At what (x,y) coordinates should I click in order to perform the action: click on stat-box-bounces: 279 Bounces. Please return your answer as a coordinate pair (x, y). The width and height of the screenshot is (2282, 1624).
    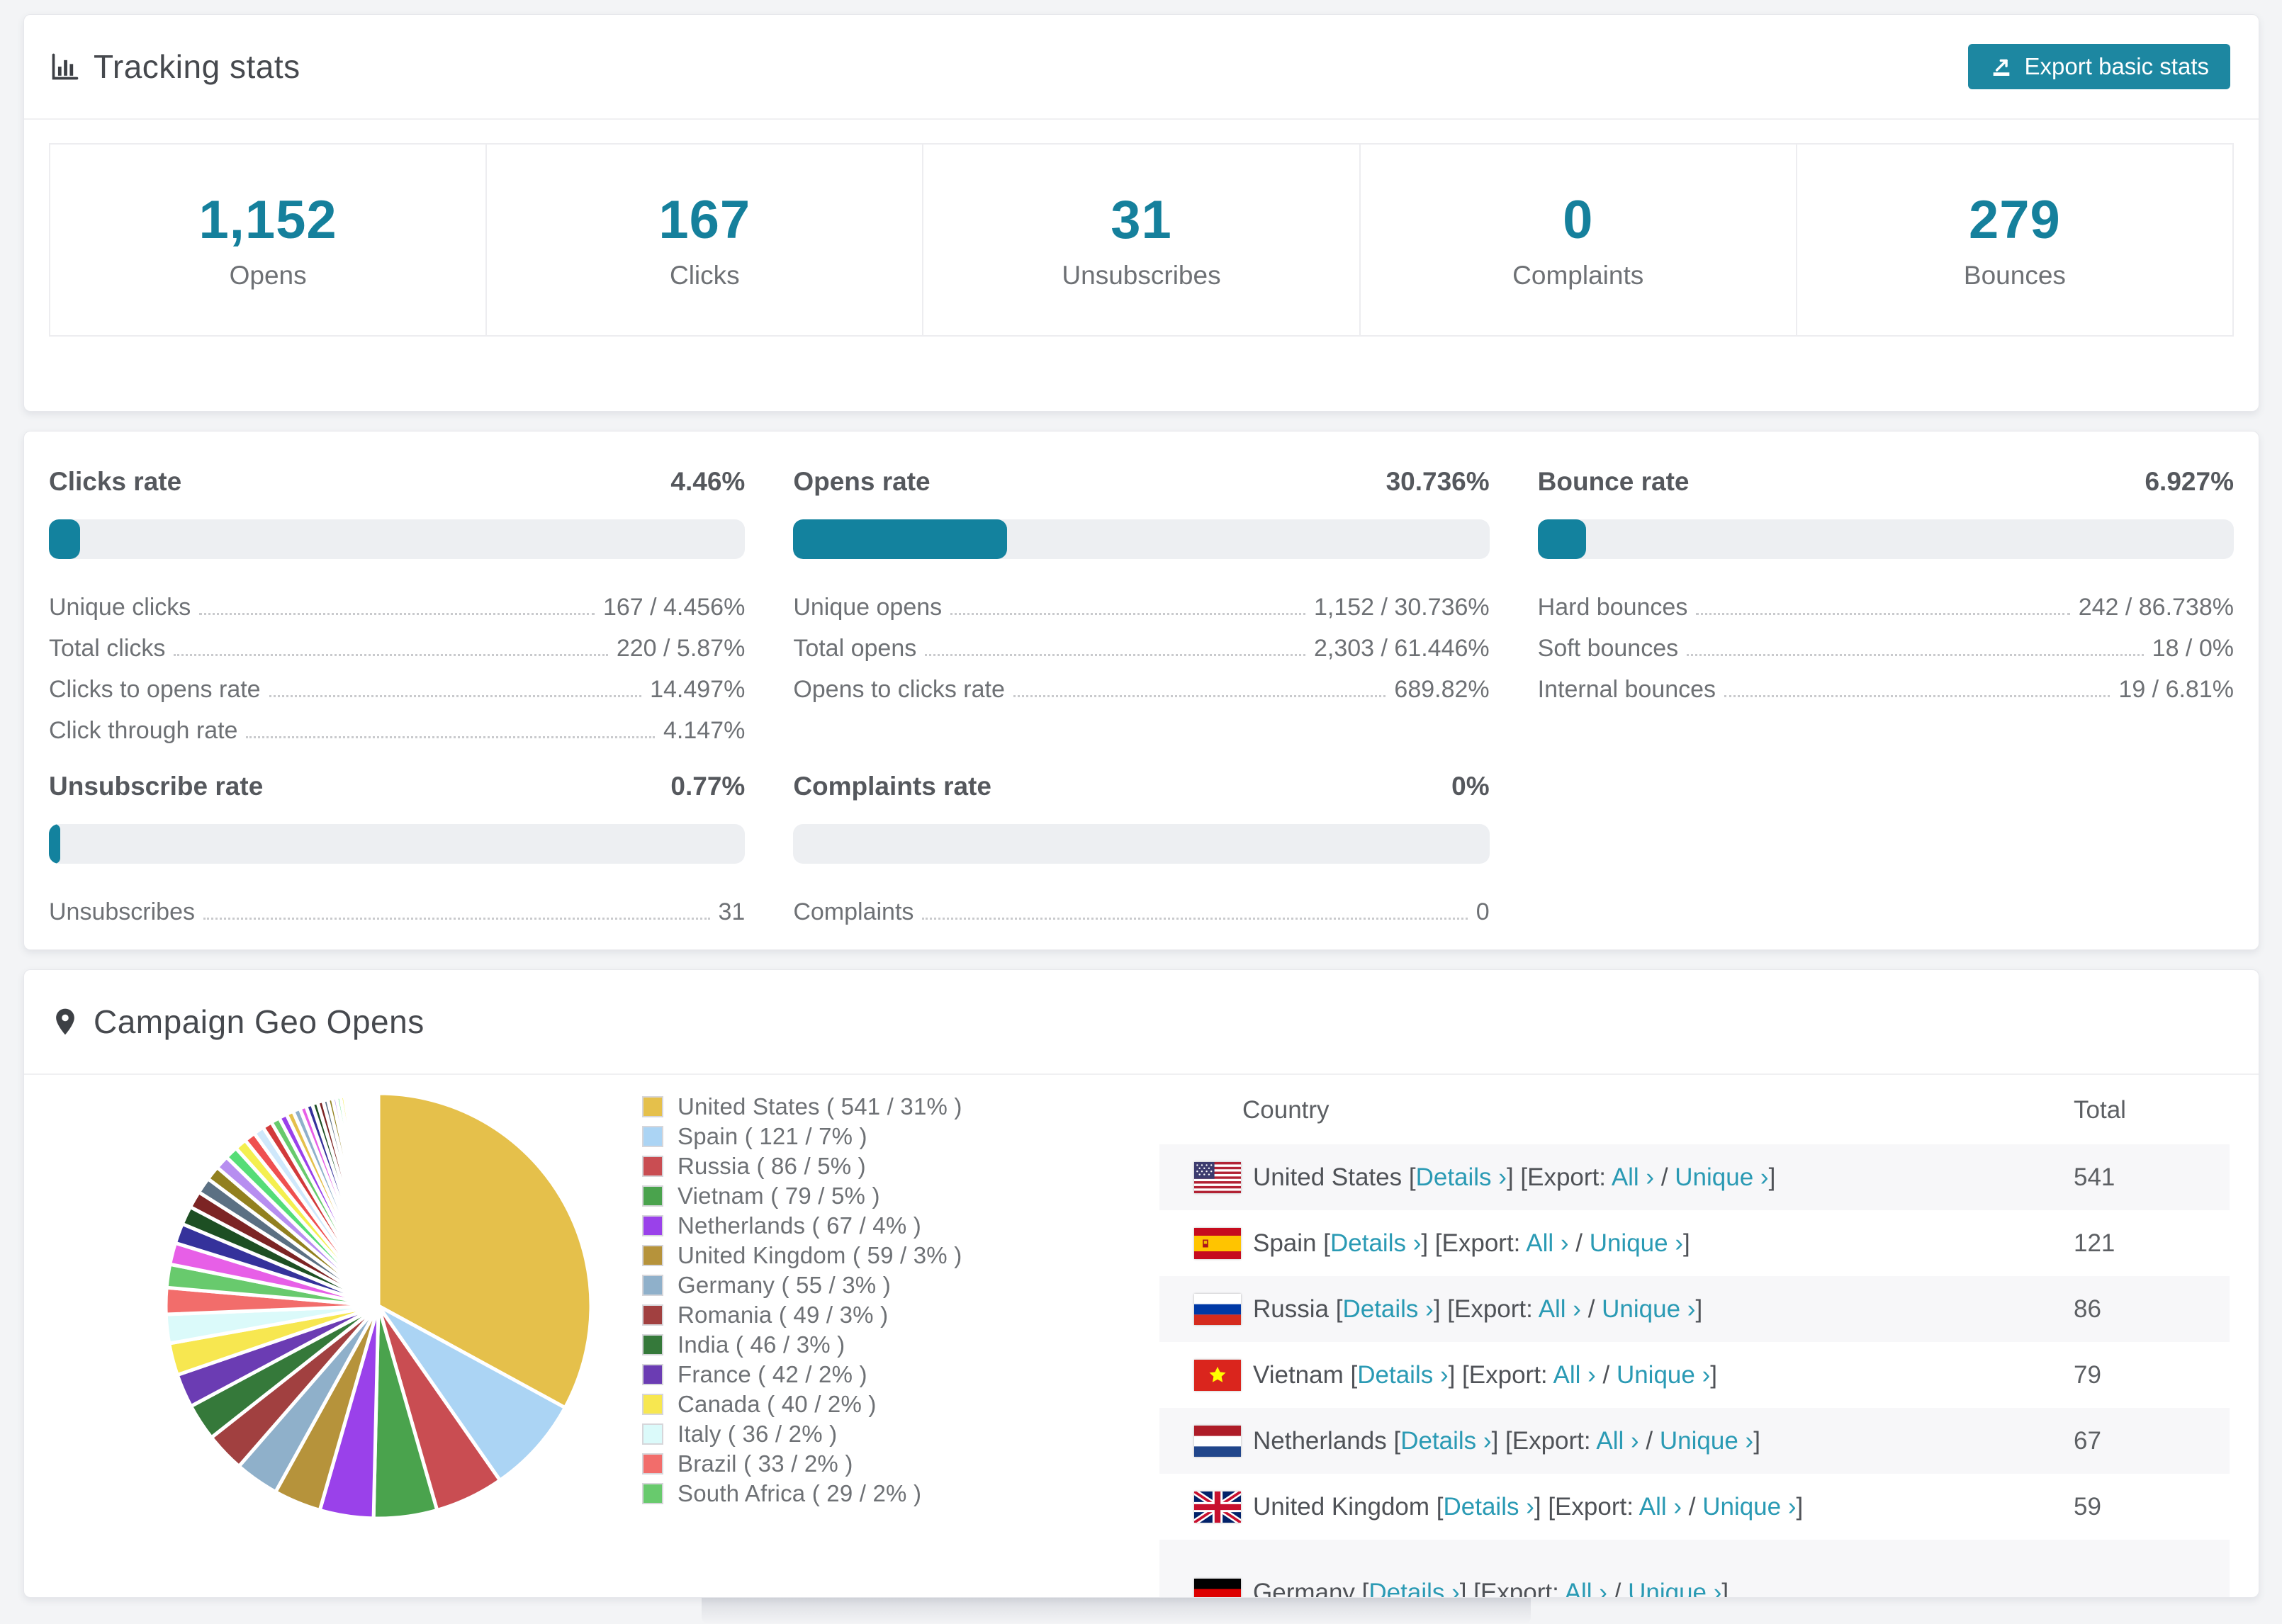
    Looking at the image, I should click on (2015, 240).